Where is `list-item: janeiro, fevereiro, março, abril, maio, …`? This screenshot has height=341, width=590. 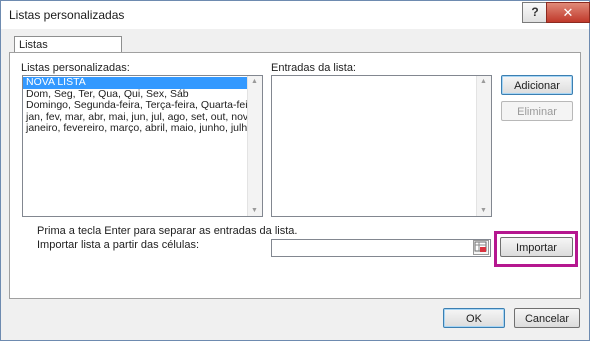 list-item: janeiro, fevereiro, março, abril, maio, … is located at coordinates (136, 129).